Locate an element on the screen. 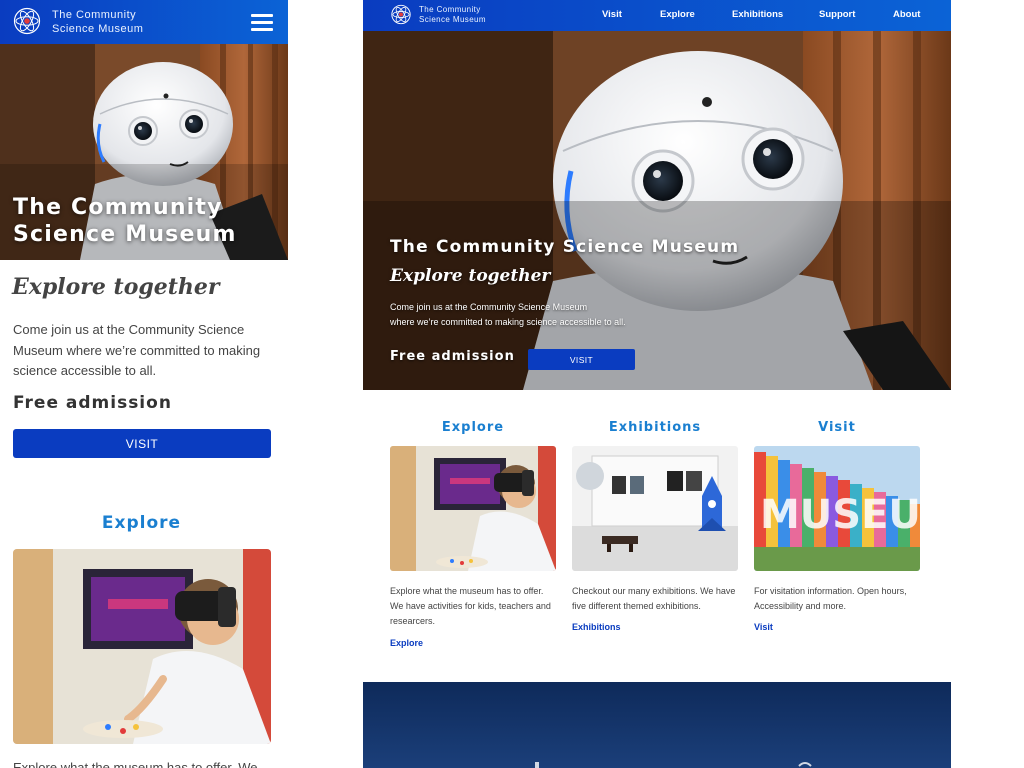 The image size is (1024, 768). card-heading-visit: Visit is located at coordinates (837, 427).